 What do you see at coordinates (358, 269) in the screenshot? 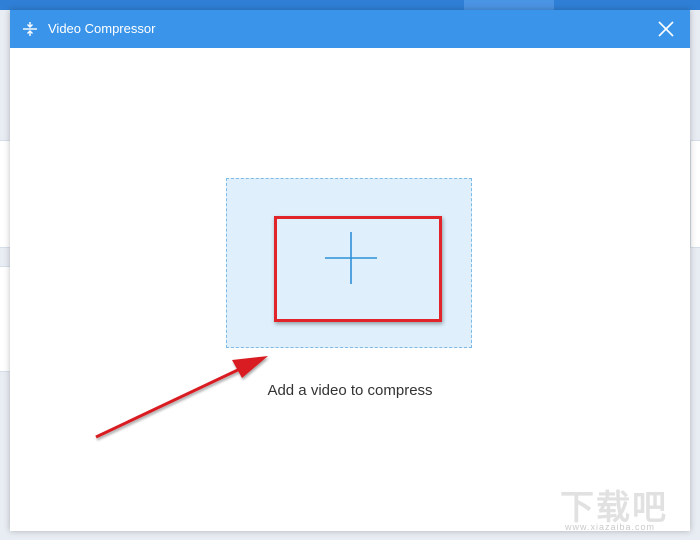
I see `red-highlight-annotation` at bounding box center [358, 269].